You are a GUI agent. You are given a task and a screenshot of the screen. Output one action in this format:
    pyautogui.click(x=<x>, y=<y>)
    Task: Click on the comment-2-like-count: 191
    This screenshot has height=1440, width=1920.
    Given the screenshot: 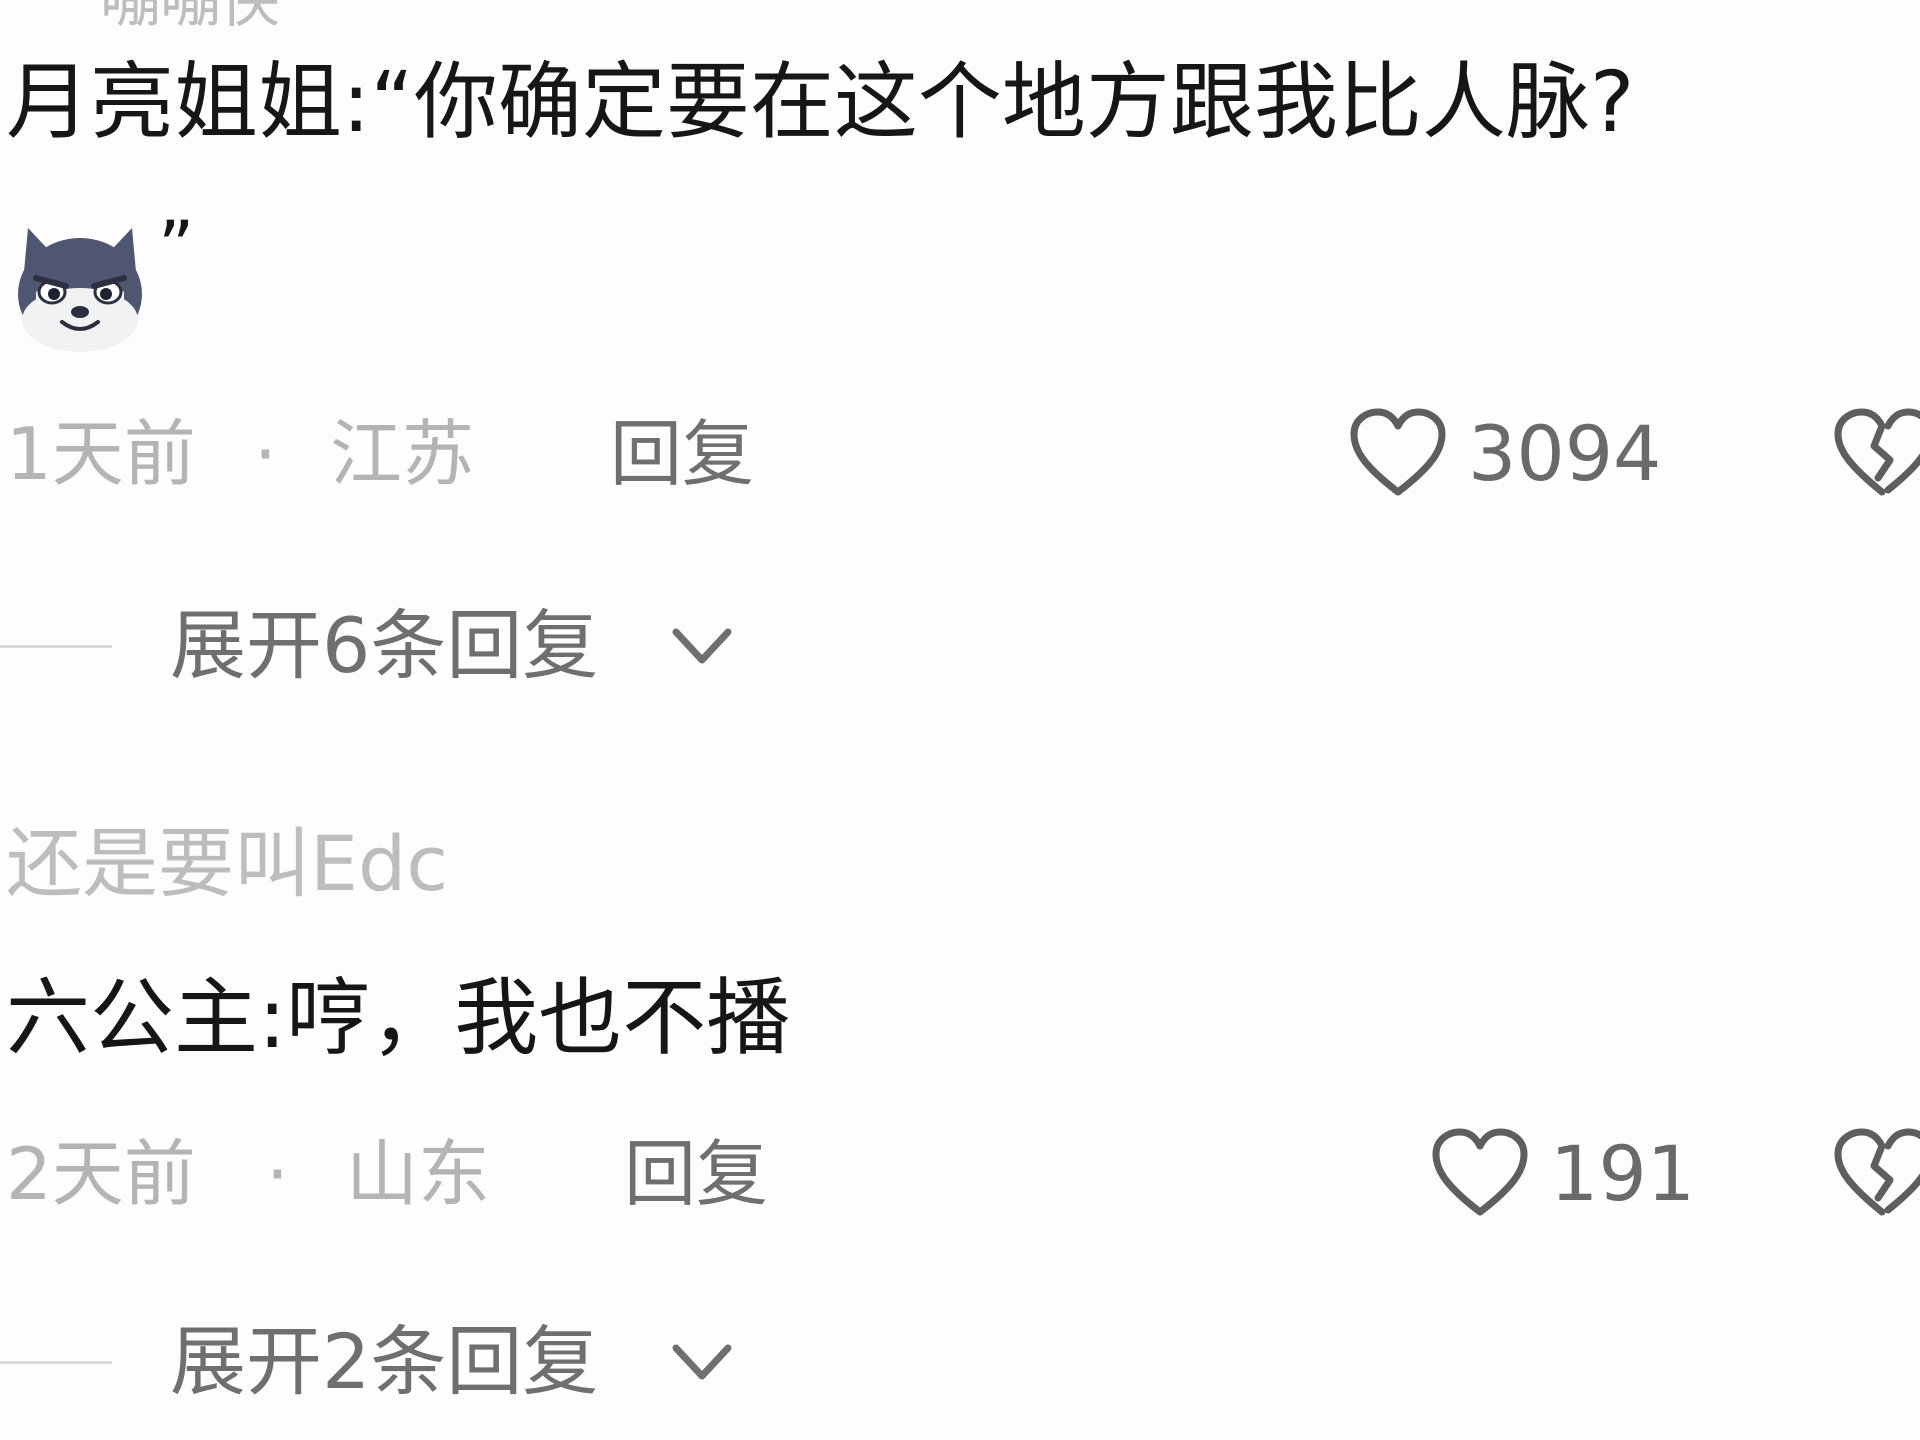 What is the action you would take?
    pyautogui.click(x=1623, y=1173)
    